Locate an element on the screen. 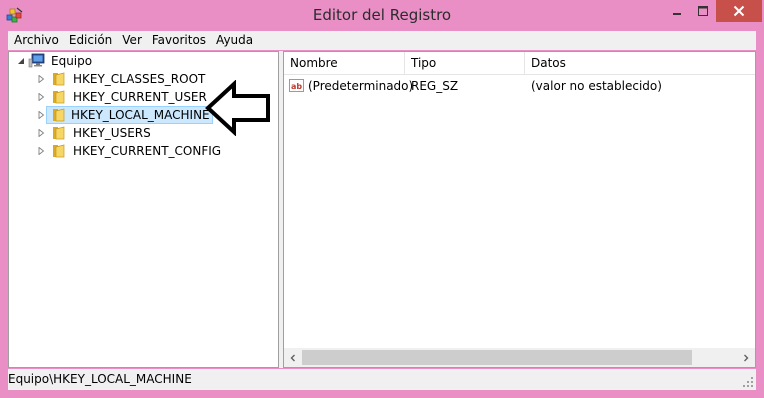  left-arrow-outline-icon is located at coordinates (237, 108).